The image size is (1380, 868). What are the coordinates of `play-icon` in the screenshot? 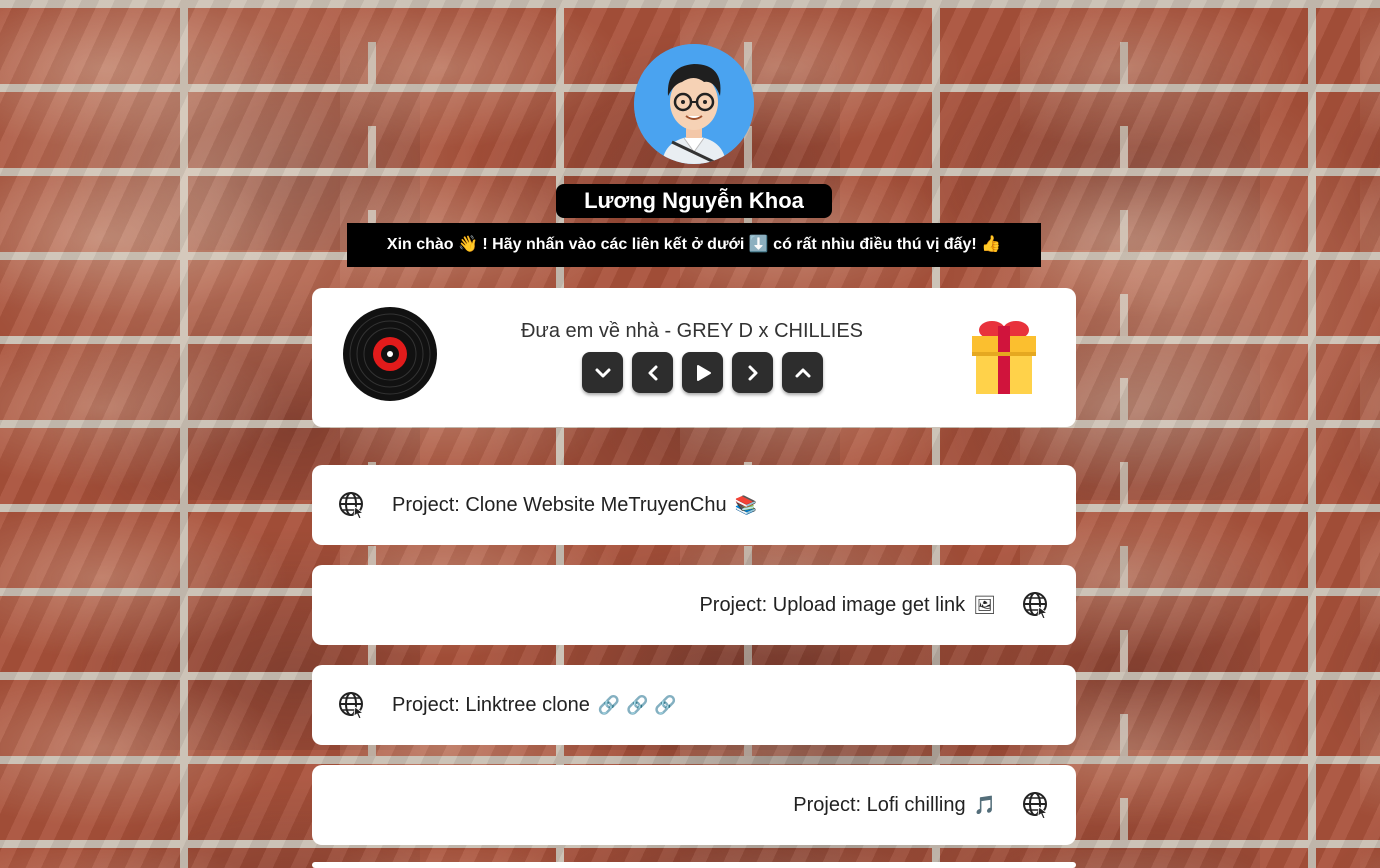 It's located at (703, 372).